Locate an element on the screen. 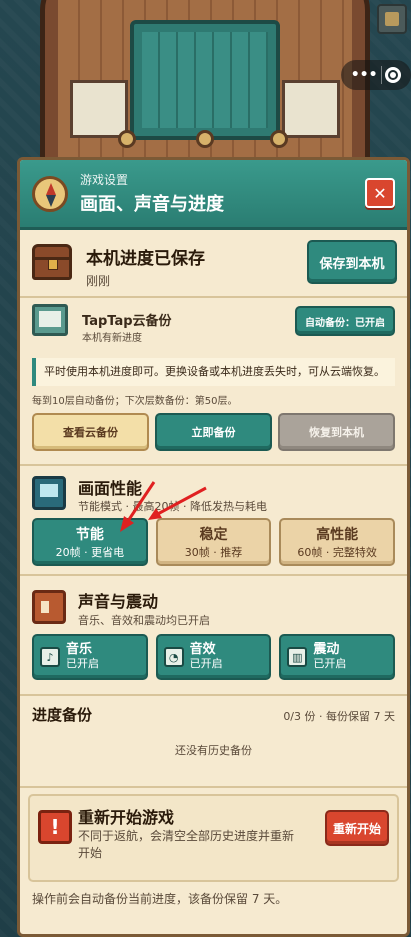 This screenshot has height=937, width=411. restart-desc: 不同于返航，会清空全部历史进度并重新开始 is located at coordinates (186, 844).